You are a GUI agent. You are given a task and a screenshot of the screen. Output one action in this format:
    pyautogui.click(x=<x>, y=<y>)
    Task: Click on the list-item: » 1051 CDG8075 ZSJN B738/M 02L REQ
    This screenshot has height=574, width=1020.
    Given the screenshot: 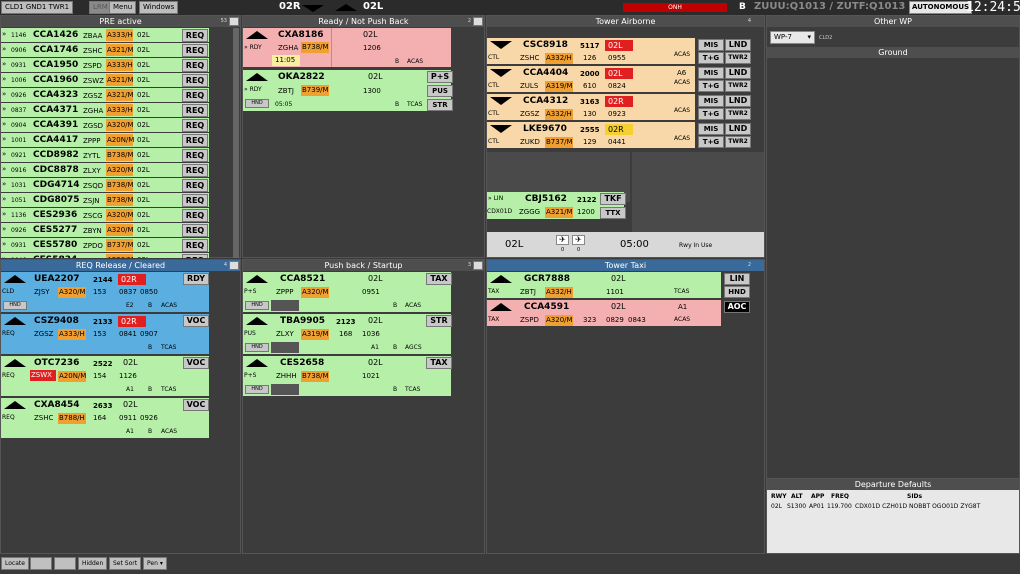 What is the action you would take?
    pyautogui.click(x=105, y=200)
    